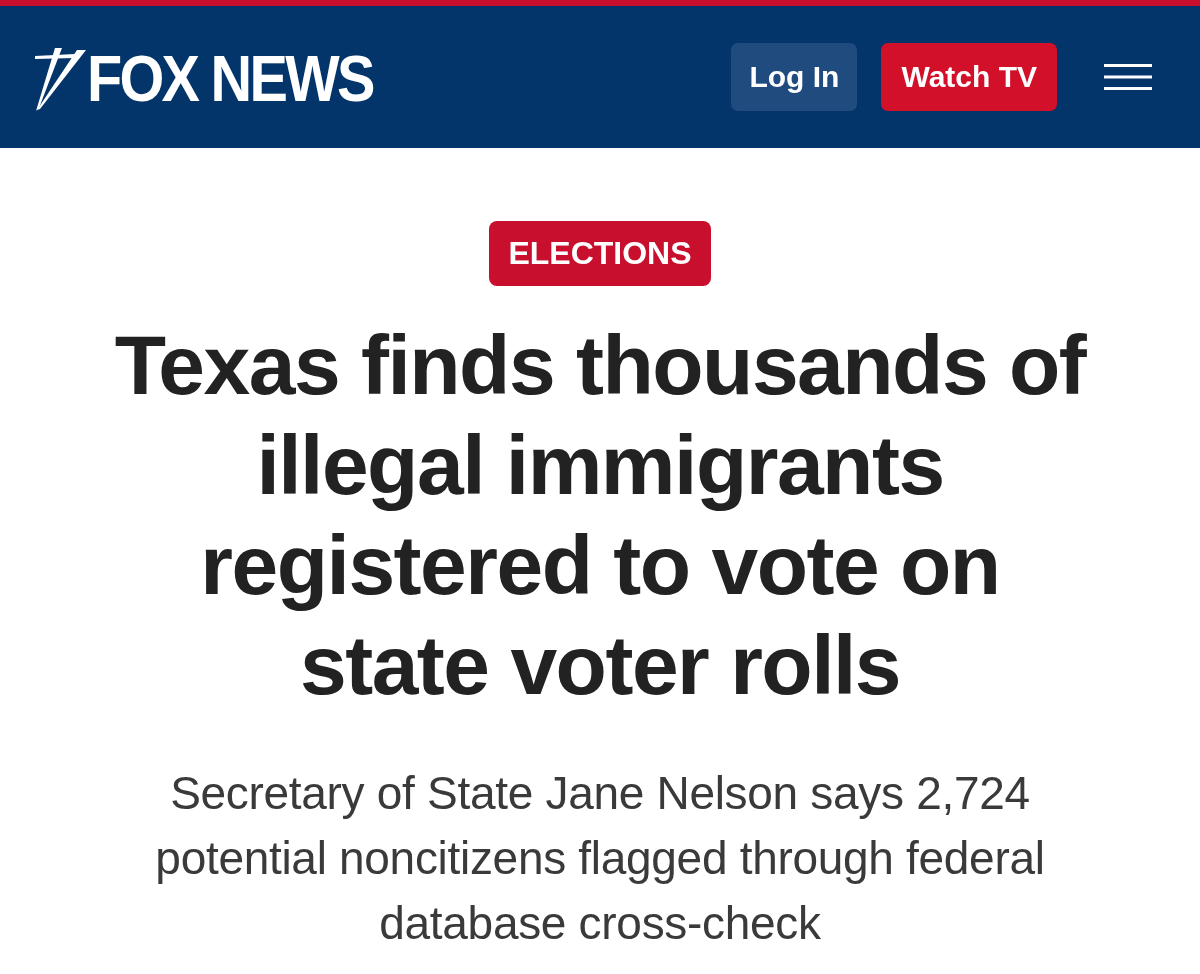  Describe the element at coordinates (61, 79) in the screenshot. I see `streak-icon` at that location.